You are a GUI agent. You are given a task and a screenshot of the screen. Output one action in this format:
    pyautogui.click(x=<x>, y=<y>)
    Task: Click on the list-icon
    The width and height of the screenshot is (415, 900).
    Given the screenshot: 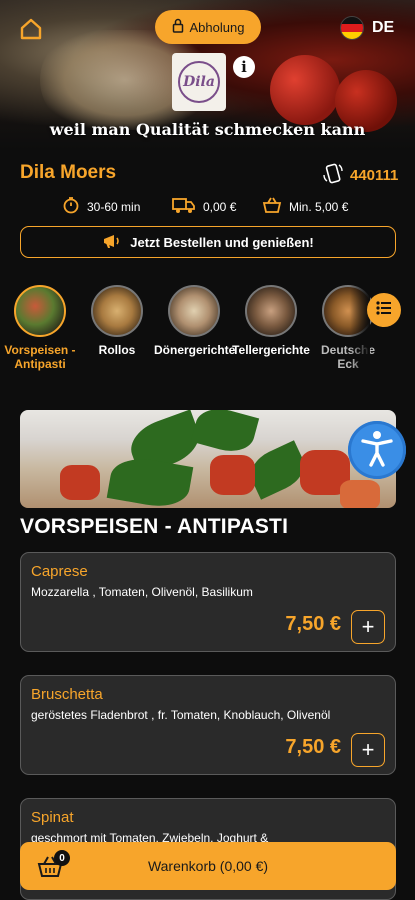 What is the action you would take?
    pyautogui.click(x=384, y=310)
    